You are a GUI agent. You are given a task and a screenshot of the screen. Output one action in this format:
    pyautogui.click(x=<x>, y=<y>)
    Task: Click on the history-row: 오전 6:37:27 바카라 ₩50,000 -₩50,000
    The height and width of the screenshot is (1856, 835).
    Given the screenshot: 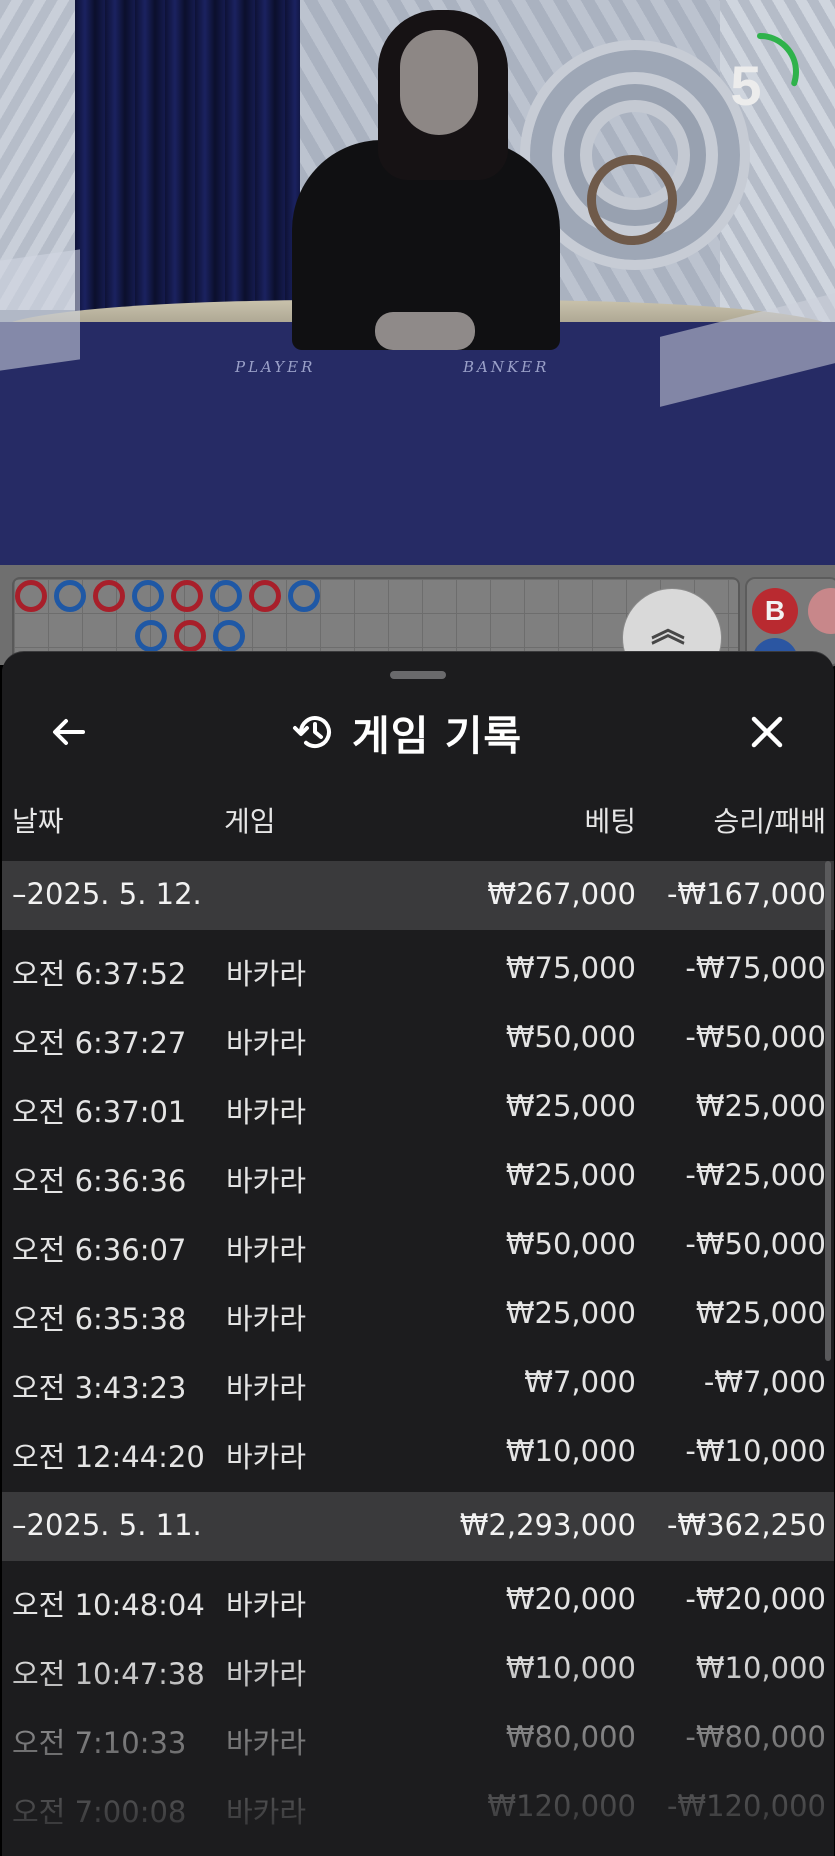 What is the action you would take?
    pyautogui.click(x=418, y=1033)
    